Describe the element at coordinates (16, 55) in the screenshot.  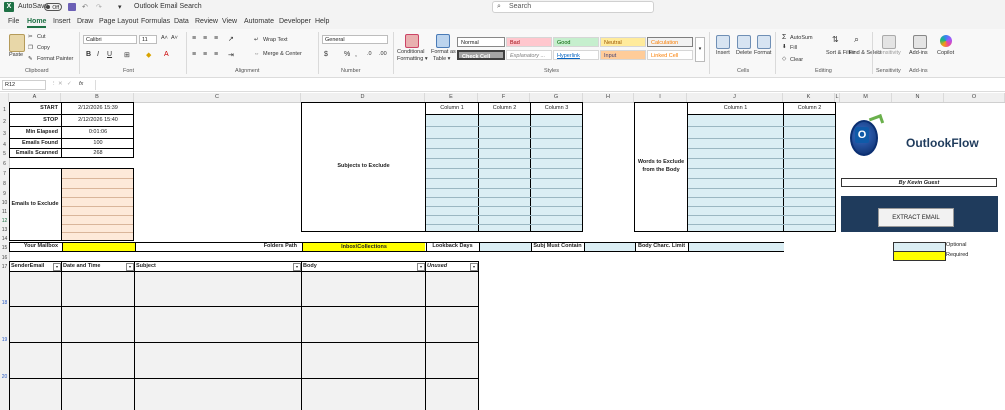
I see `paste-button: Paste` at that location.